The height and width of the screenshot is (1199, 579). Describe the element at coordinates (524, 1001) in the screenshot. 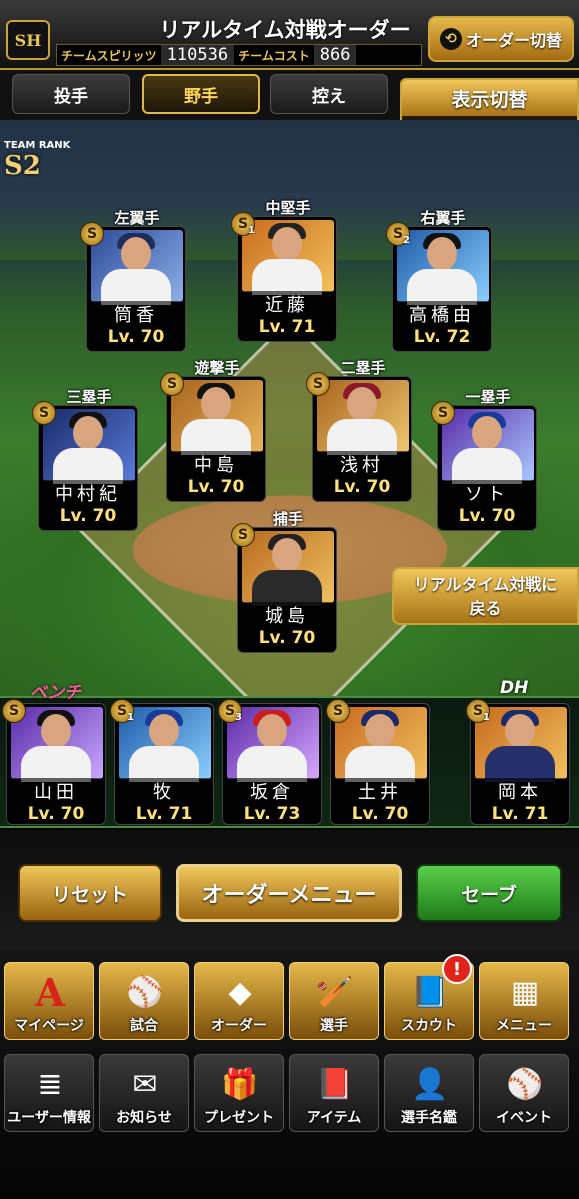

I see `nav-menu: ▦ メニュー` at that location.